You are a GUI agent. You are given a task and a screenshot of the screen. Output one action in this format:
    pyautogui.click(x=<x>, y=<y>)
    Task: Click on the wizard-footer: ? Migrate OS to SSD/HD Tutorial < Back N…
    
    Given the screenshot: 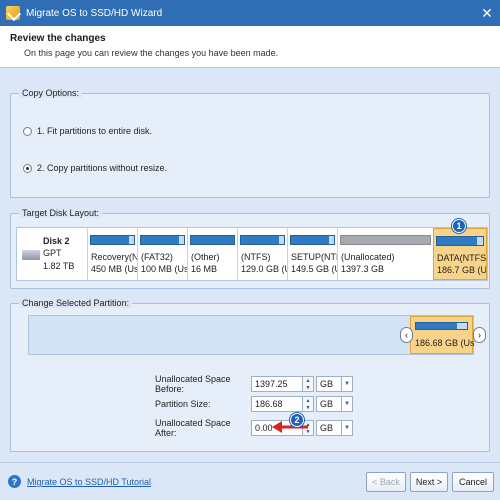 What is the action you would take?
    pyautogui.click(x=250, y=481)
    